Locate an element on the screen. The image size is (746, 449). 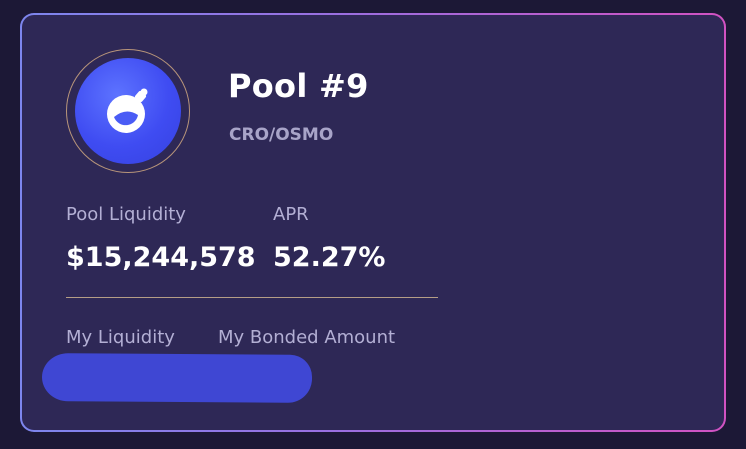
my-liquidity-label: My Liquidity is located at coordinates (120, 337).